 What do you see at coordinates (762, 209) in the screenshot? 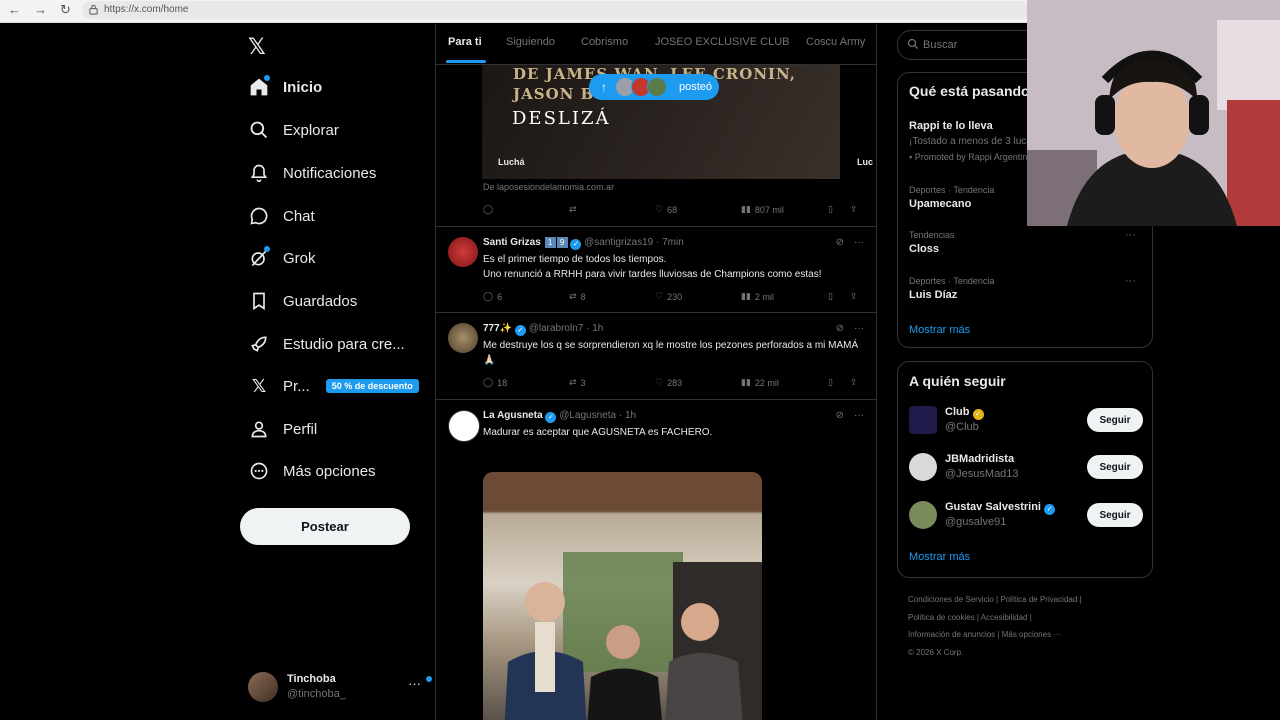
I see `views-button: ▮▮ 807 mil` at bounding box center [762, 209].